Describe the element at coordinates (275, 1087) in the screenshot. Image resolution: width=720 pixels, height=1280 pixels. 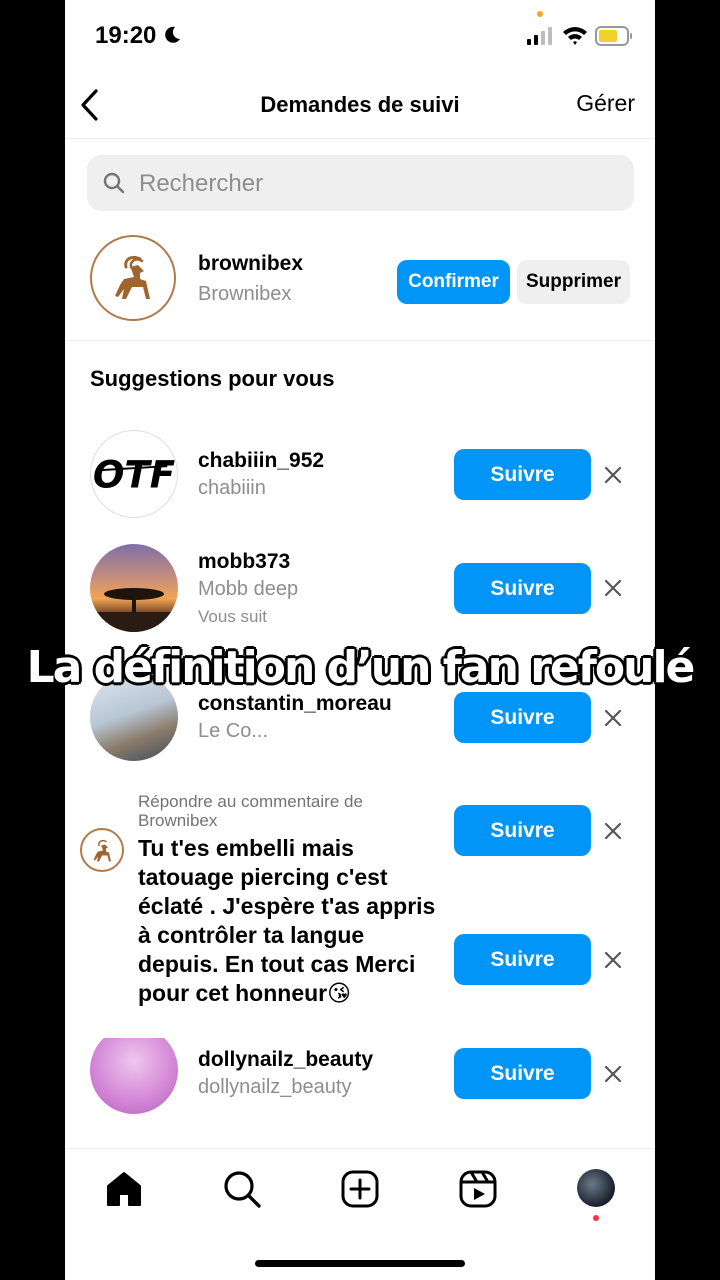
I see `suggestion-fullname: dollynailz_beauty` at that location.